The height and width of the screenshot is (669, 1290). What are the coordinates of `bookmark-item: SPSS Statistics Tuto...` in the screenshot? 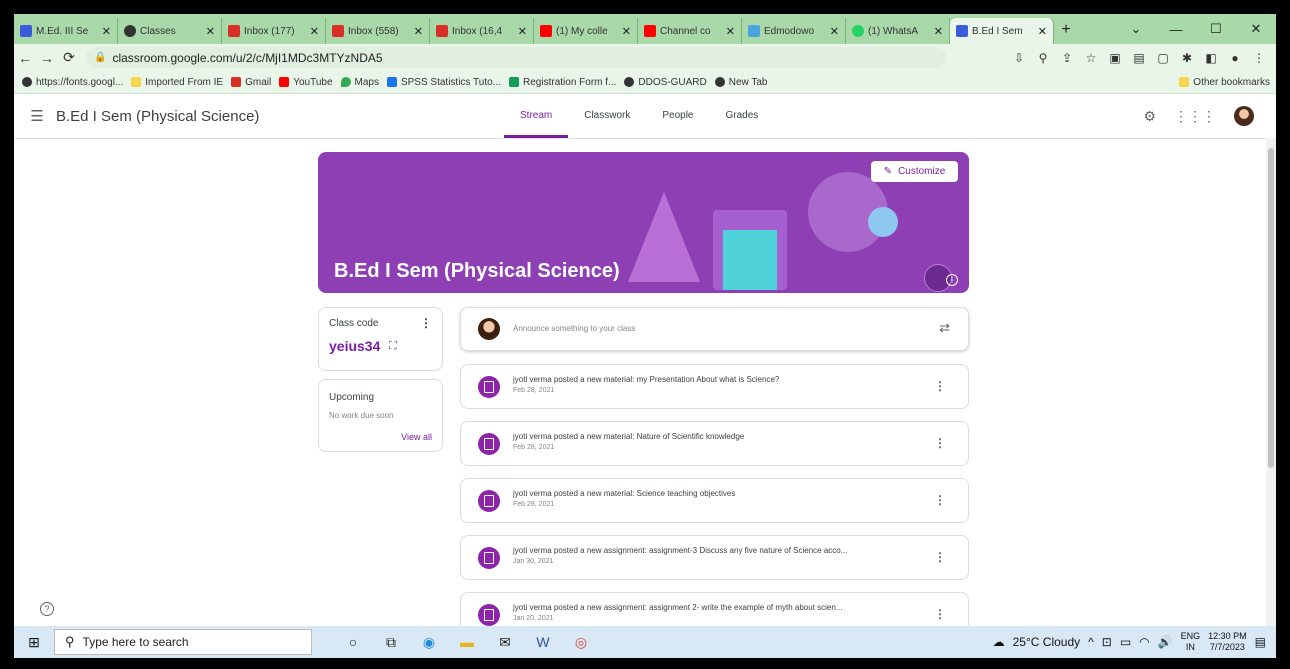 It's located at (443, 82).